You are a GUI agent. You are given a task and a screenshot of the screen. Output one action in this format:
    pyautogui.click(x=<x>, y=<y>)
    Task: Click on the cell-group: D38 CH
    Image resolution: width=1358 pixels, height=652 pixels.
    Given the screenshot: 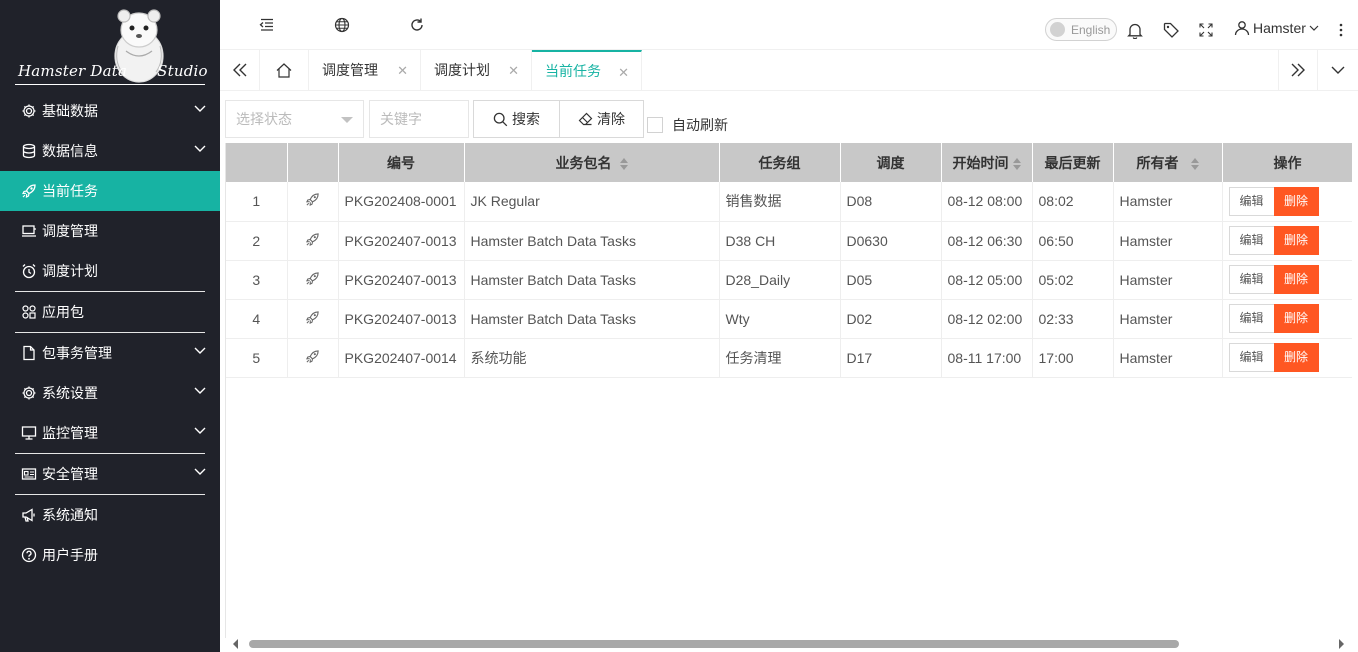 What is the action you would take?
    pyautogui.click(x=780, y=241)
    